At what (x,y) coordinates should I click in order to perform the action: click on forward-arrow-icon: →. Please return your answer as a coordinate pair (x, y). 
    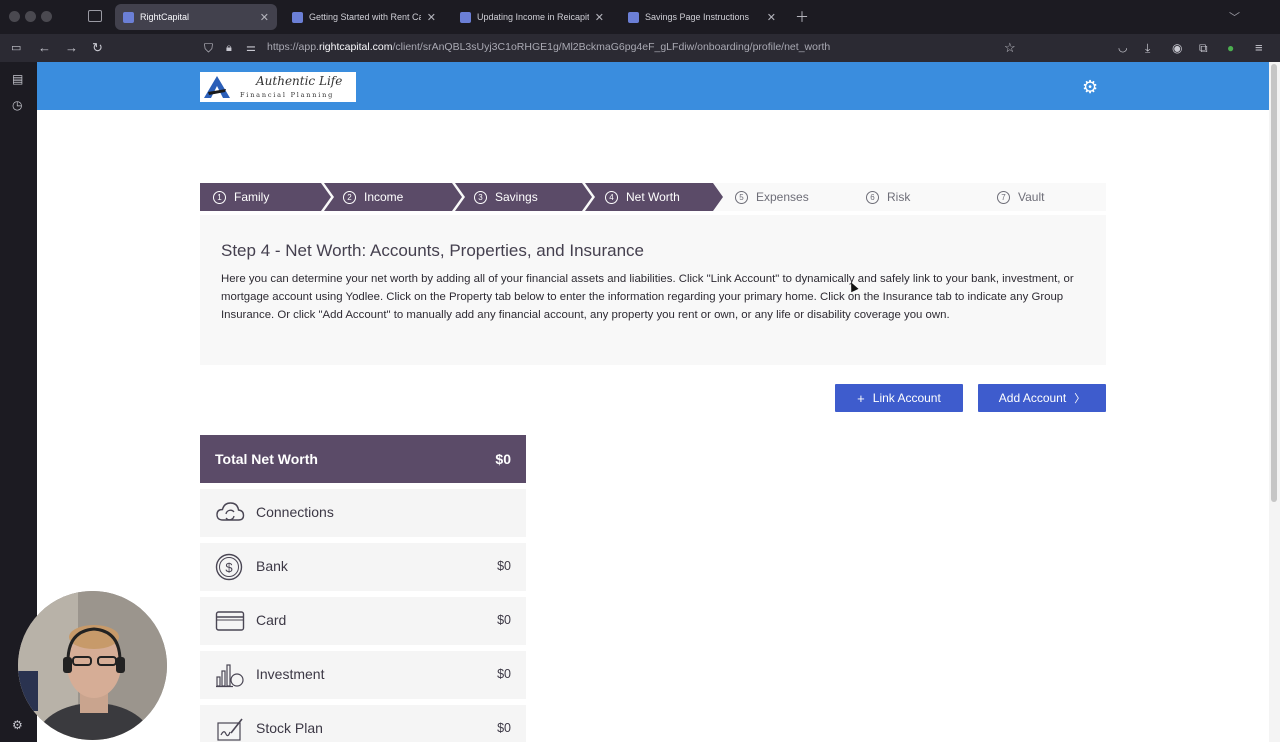
    Looking at the image, I should click on (71, 48).